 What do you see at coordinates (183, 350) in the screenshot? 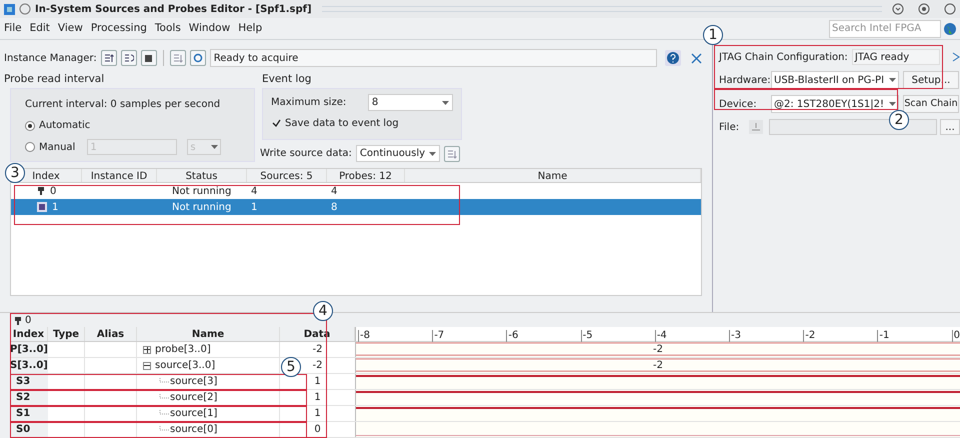
I see `signal-name: probe[3..0]` at bounding box center [183, 350].